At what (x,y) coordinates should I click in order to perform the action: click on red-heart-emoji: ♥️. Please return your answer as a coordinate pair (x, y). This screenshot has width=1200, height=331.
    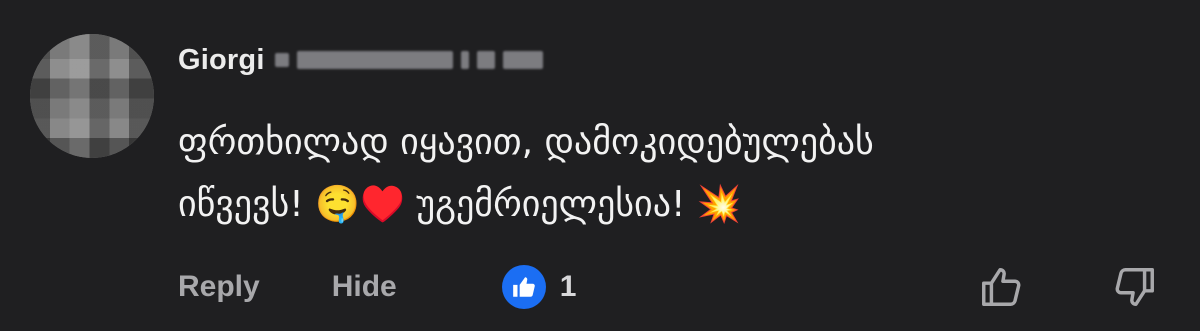
    Looking at the image, I should click on (382, 204).